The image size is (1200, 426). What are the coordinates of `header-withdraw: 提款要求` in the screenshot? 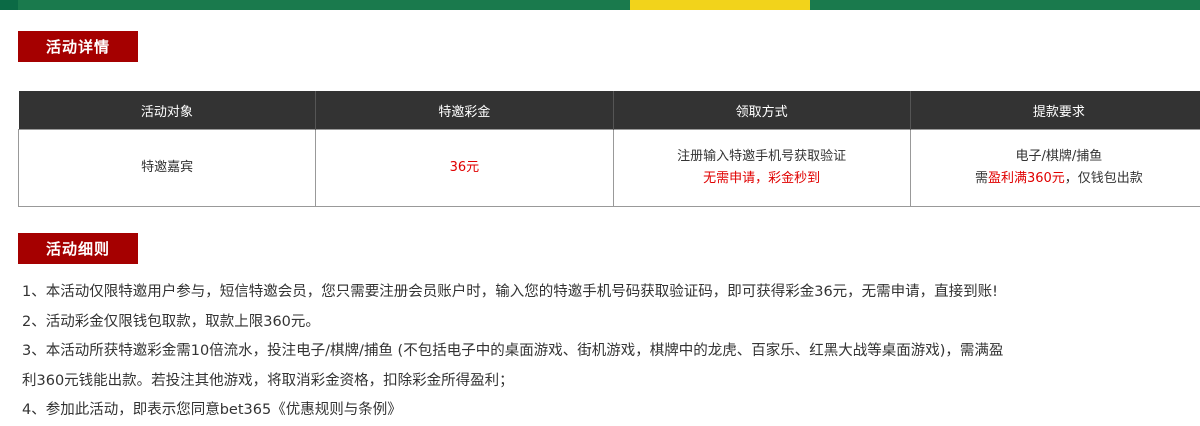 It's located at (1055, 110).